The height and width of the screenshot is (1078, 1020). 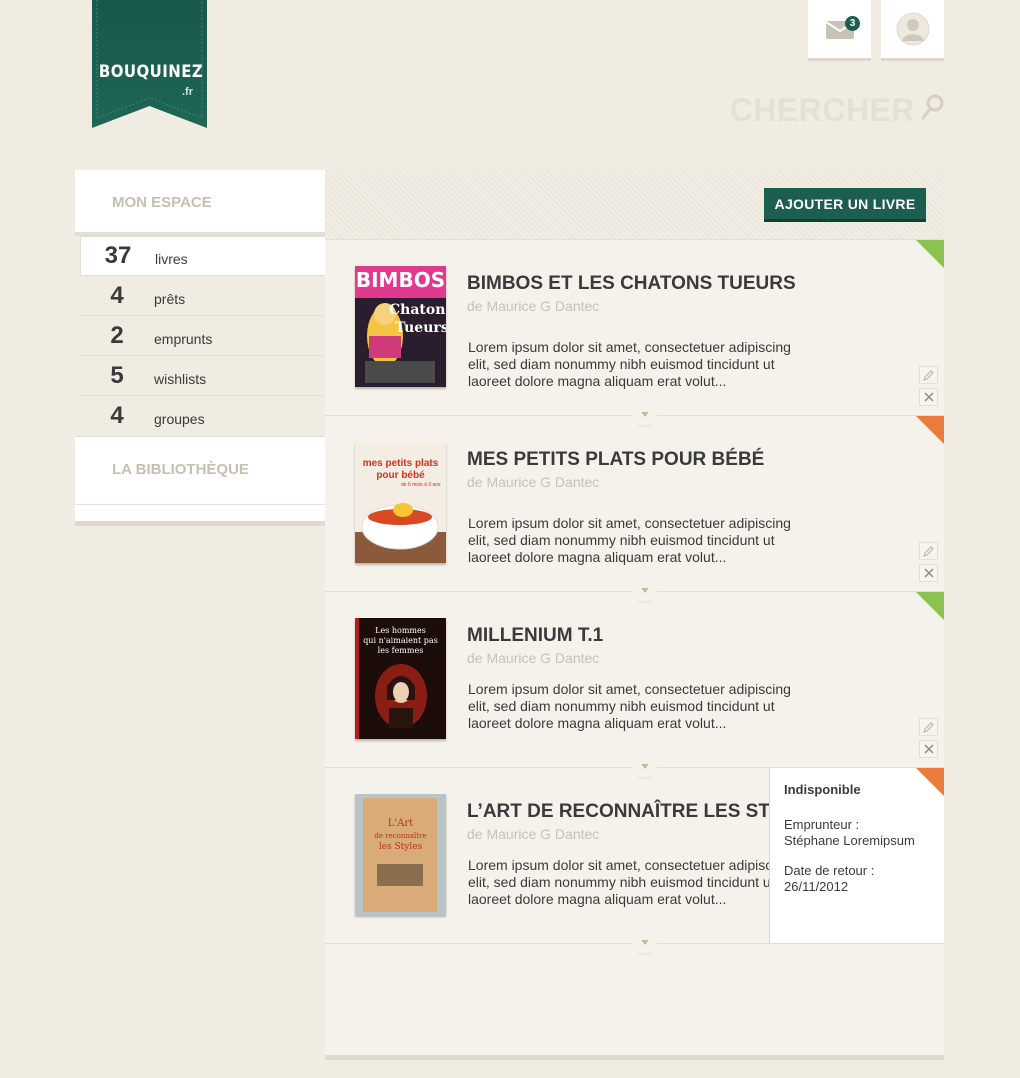 What do you see at coordinates (535, 636) in the screenshot?
I see `book-title: MILLENIUM T.1` at bounding box center [535, 636].